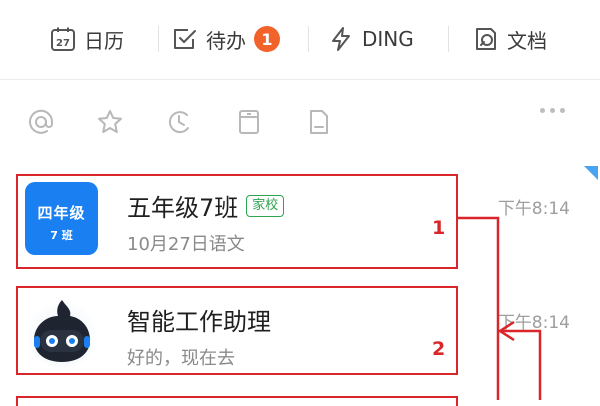  What do you see at coordinates (185, 39) in the screenshot?
I see `todo-check-icon` at bounding box center [185, 39].